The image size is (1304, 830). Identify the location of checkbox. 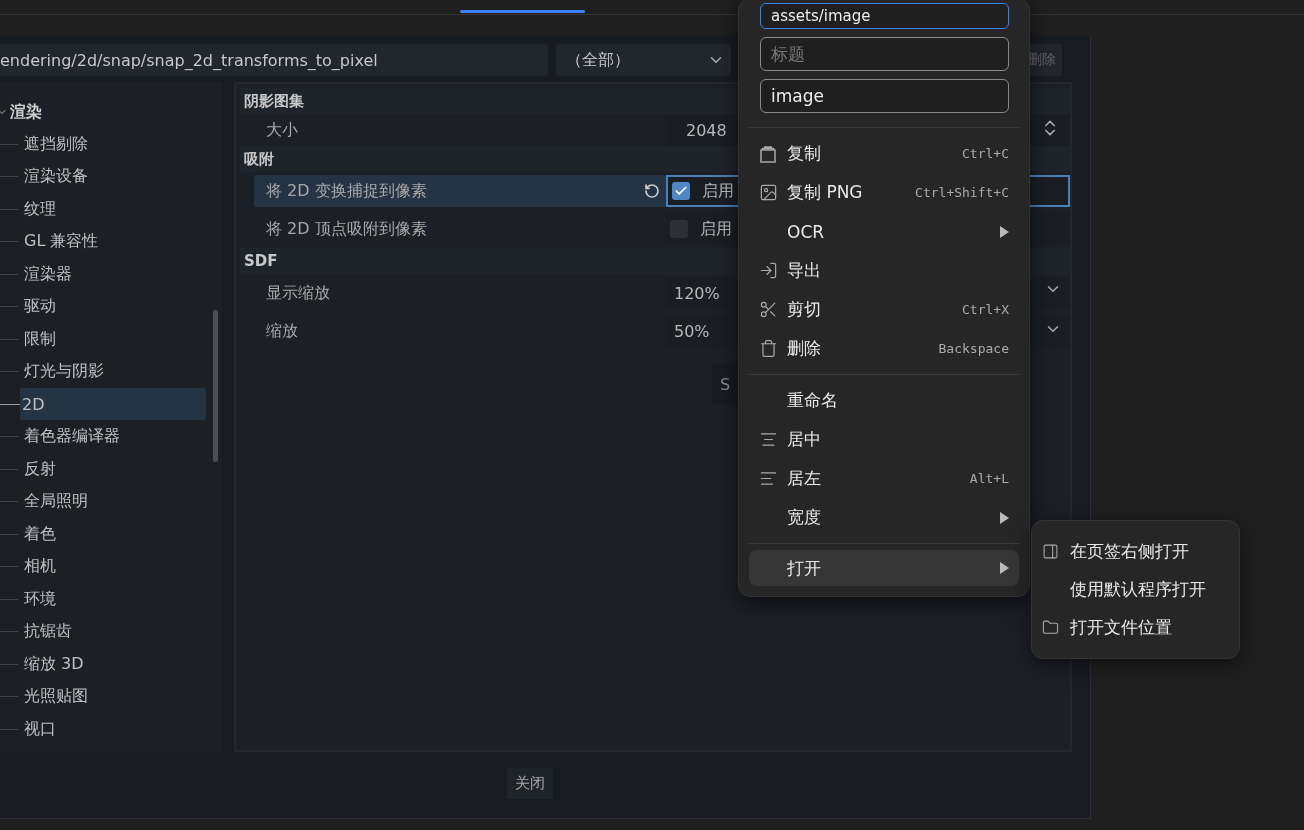
(681, 191).